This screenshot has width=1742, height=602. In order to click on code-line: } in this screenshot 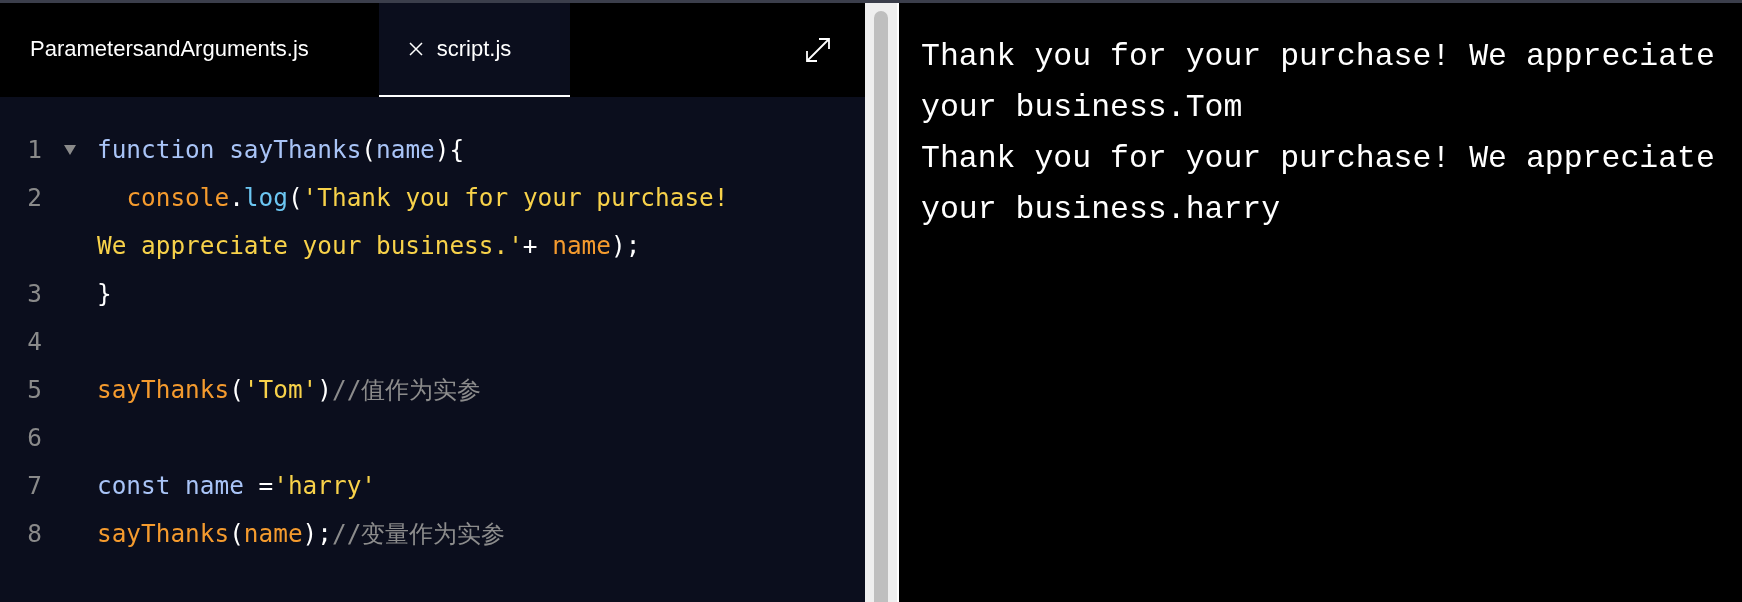, I will do `click(105, 294)`.